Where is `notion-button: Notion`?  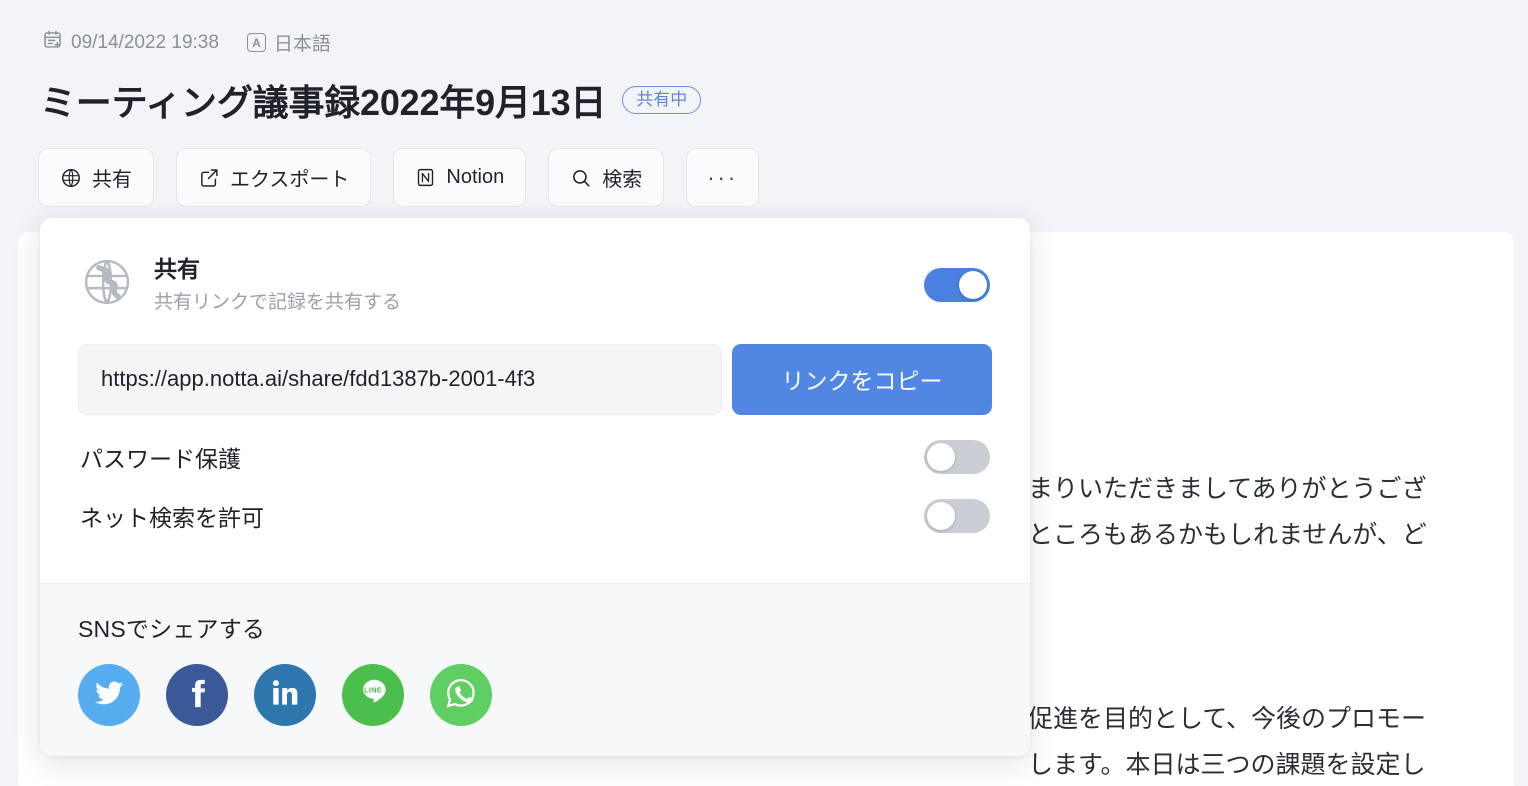 notion-button: Notion is located at coordinates (460, 177).